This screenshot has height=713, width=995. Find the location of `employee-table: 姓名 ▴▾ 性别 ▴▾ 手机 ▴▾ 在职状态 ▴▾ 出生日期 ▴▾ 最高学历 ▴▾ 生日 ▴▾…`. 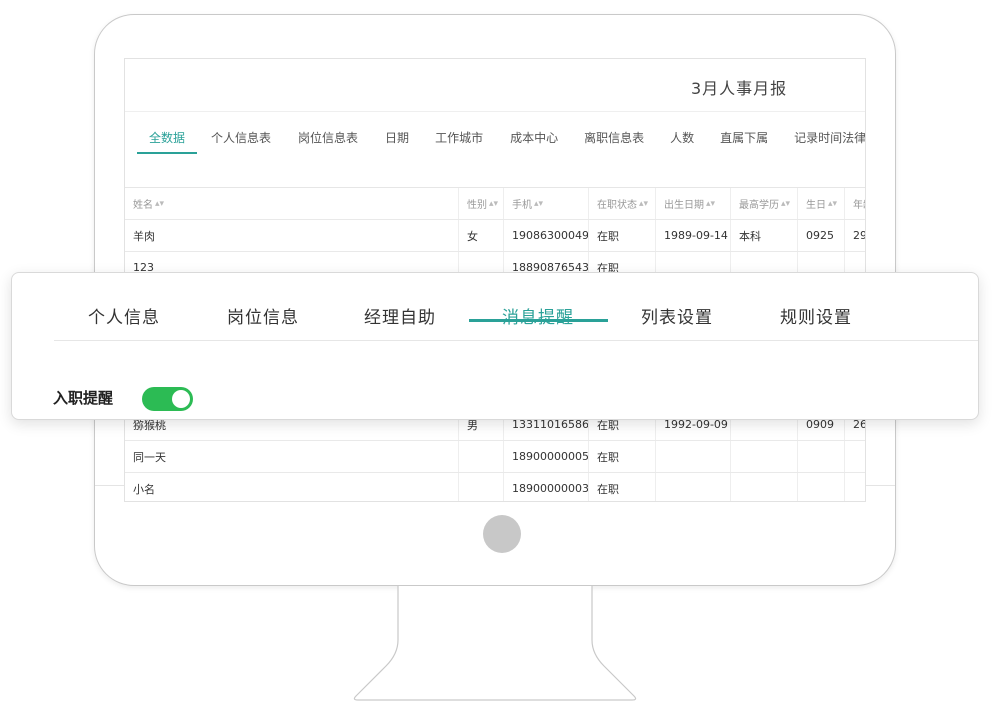

employee-table: 姓名 ▴▾ 性别 ▴▾ 手机 ▴▾ 在职状态 ▴▾ 出生日期 ▴▾ 最高学历 ▴▾ 生日 ▴▾… is located at coordinates (495, 235).